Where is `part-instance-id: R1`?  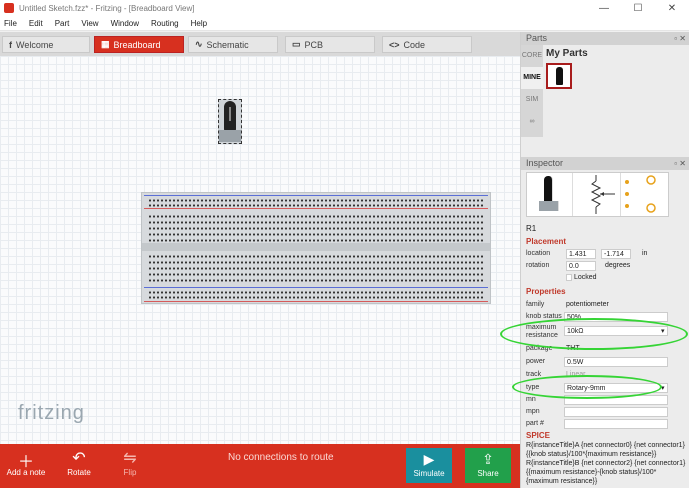 part-instance-id: R1 is located at coordinates (531, 228).